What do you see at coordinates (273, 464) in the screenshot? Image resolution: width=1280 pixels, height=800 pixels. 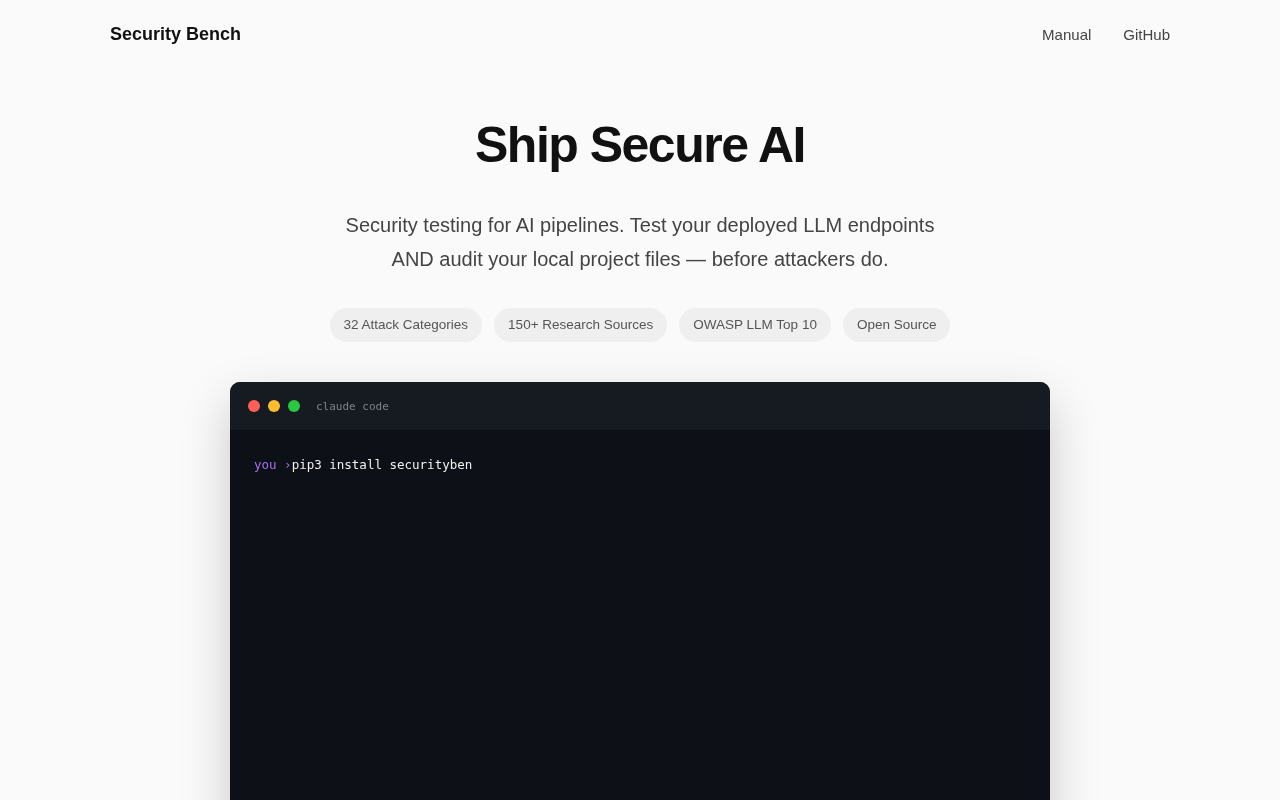 I see `terminal-prompt: you ›` at bounding box center [273, 464].